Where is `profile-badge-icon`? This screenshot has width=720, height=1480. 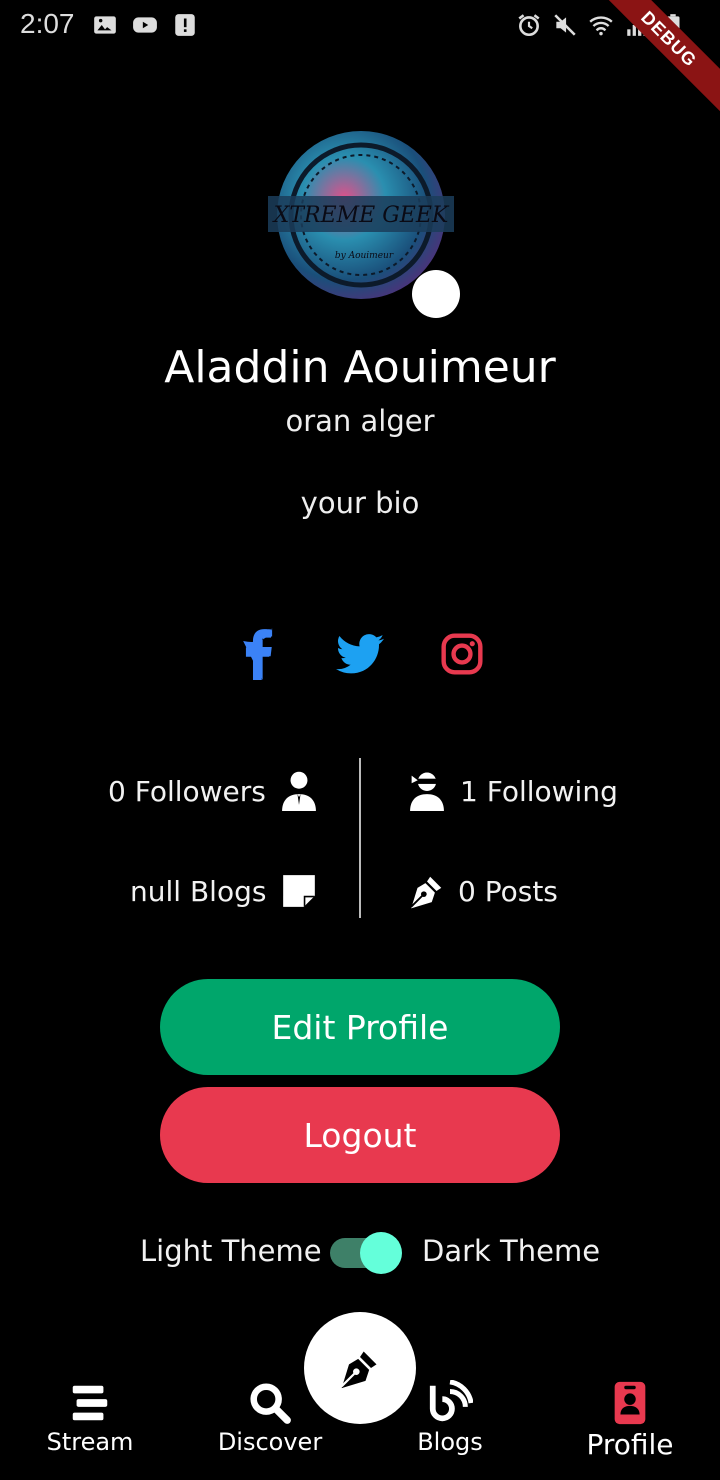
profile-badge-icon is located at coordinates (630, 1403).